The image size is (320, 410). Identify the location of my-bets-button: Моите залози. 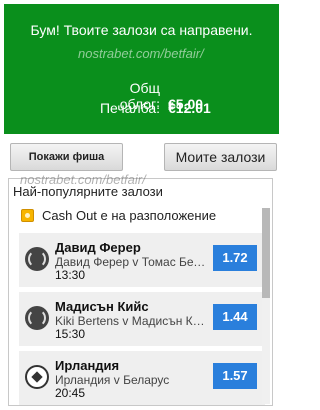
(220, 157).